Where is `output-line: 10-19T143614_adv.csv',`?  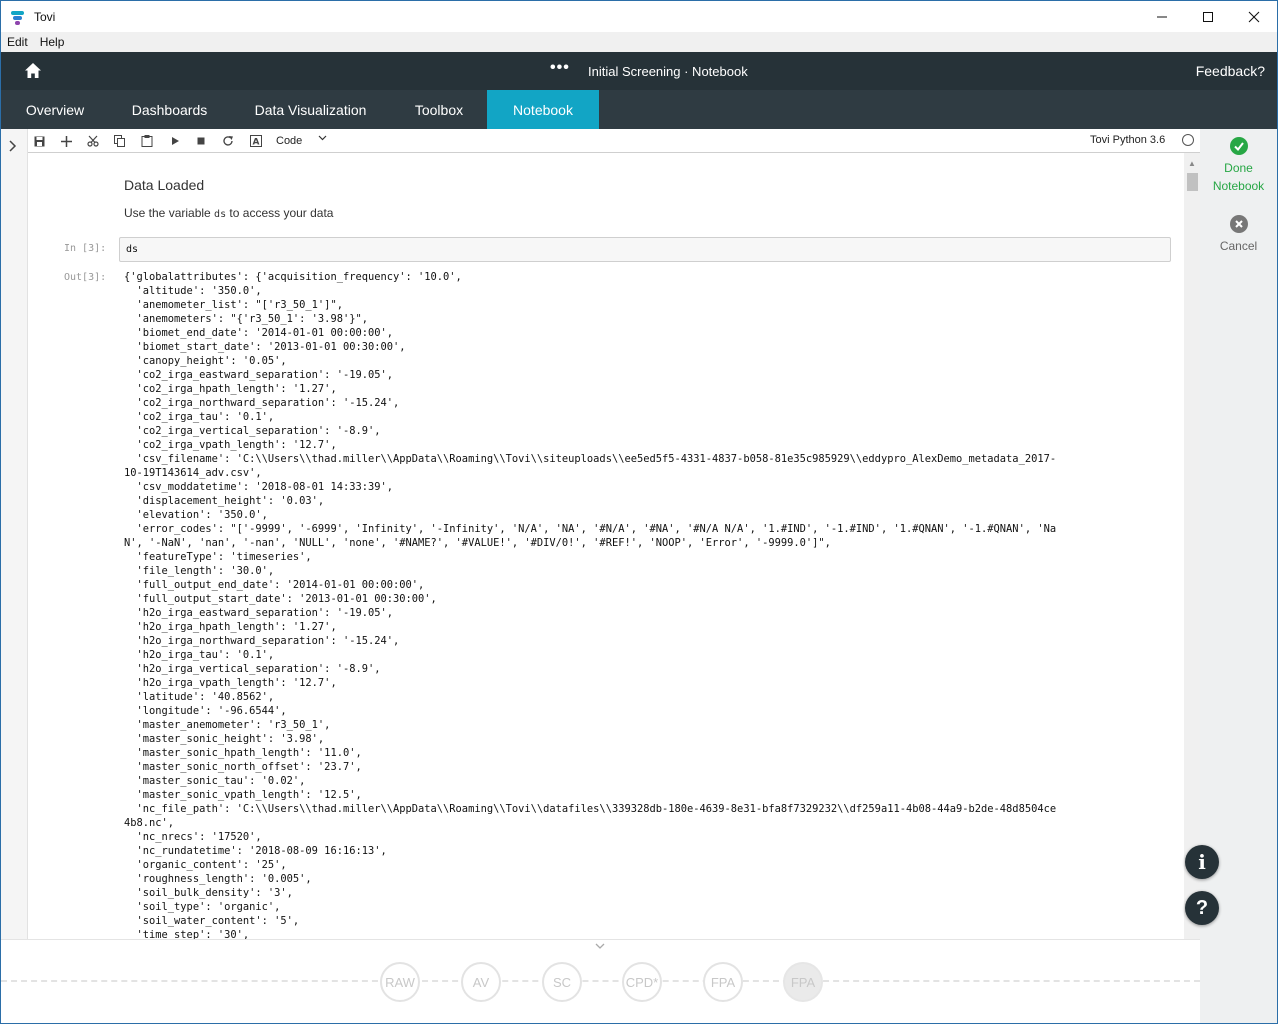
output-line: 10-19T143614_adv.csv', is located at coordinates (193, 473).